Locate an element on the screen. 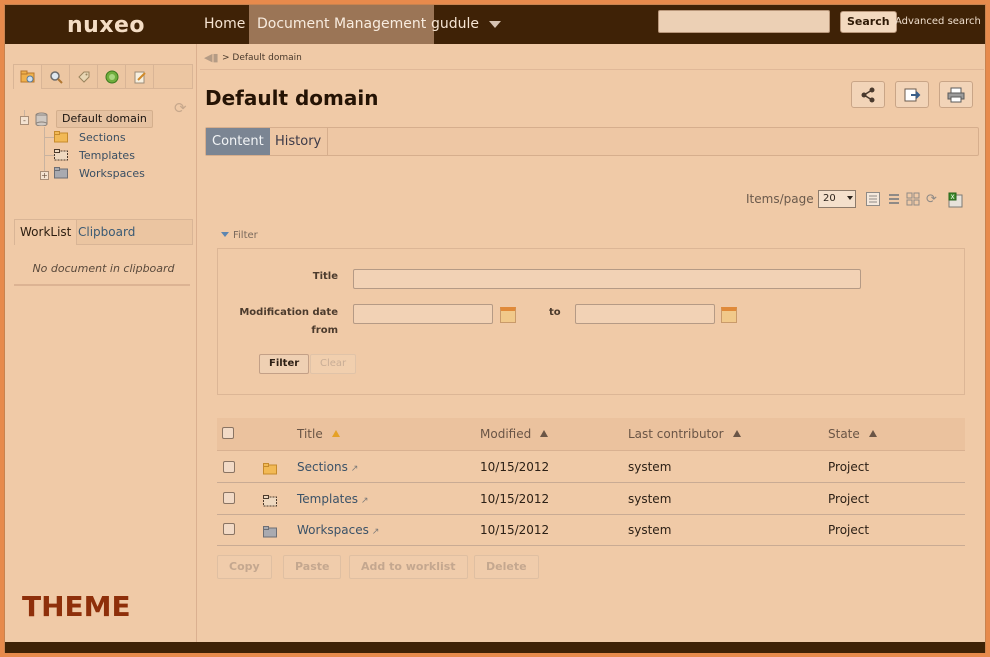  sidebar-tools is located at coordinates (103, 76).